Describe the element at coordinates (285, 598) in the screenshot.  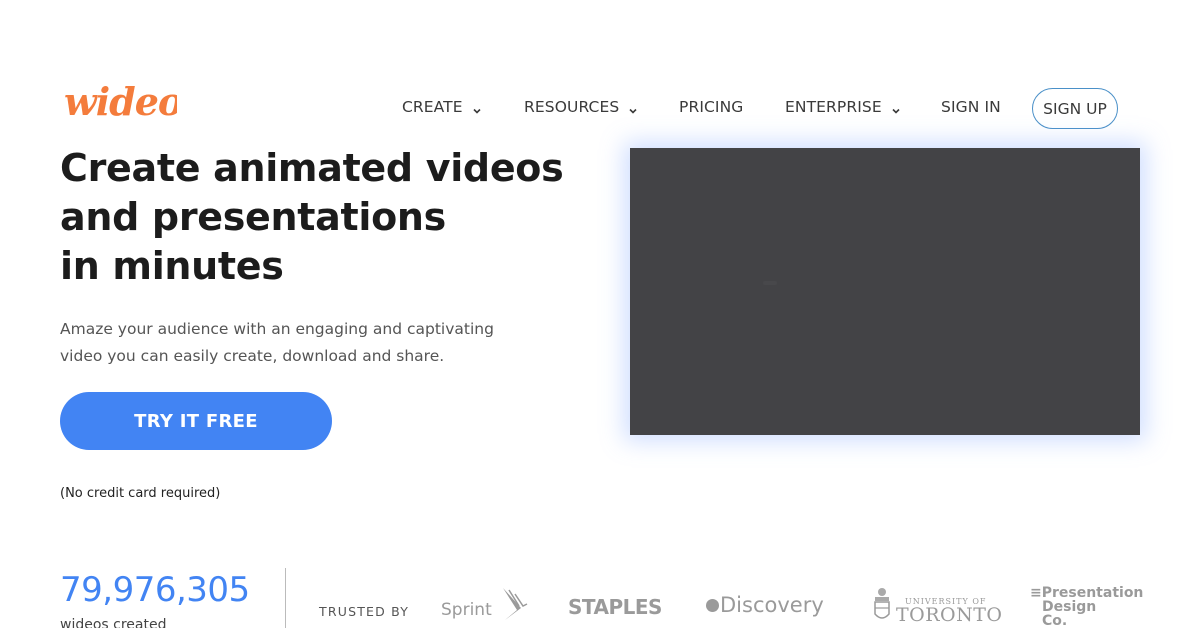
I see `divider` at that location.